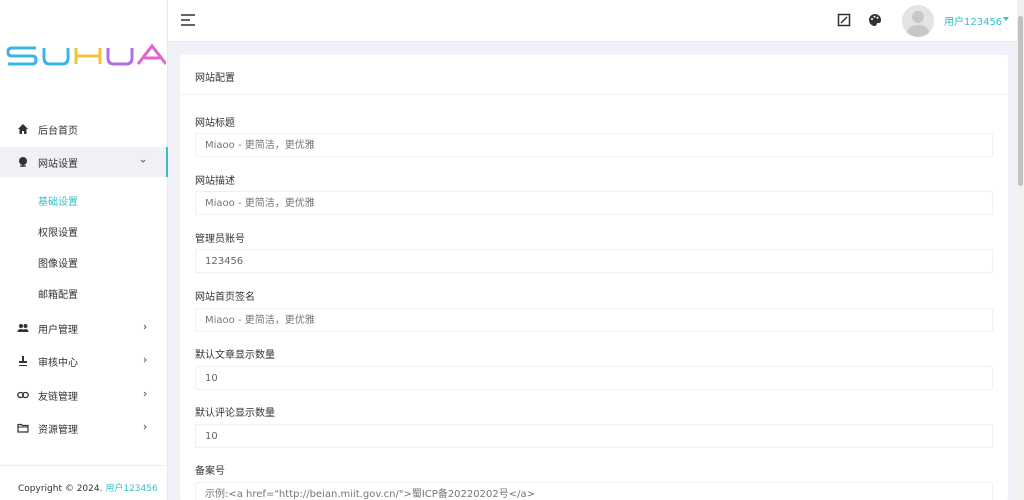 This screenshot has height=500, width=1024. What do you see at coordinates (594, 261) in the screenshot?
I see `admin-account-input: 123456` at bounding box center [594, 261].